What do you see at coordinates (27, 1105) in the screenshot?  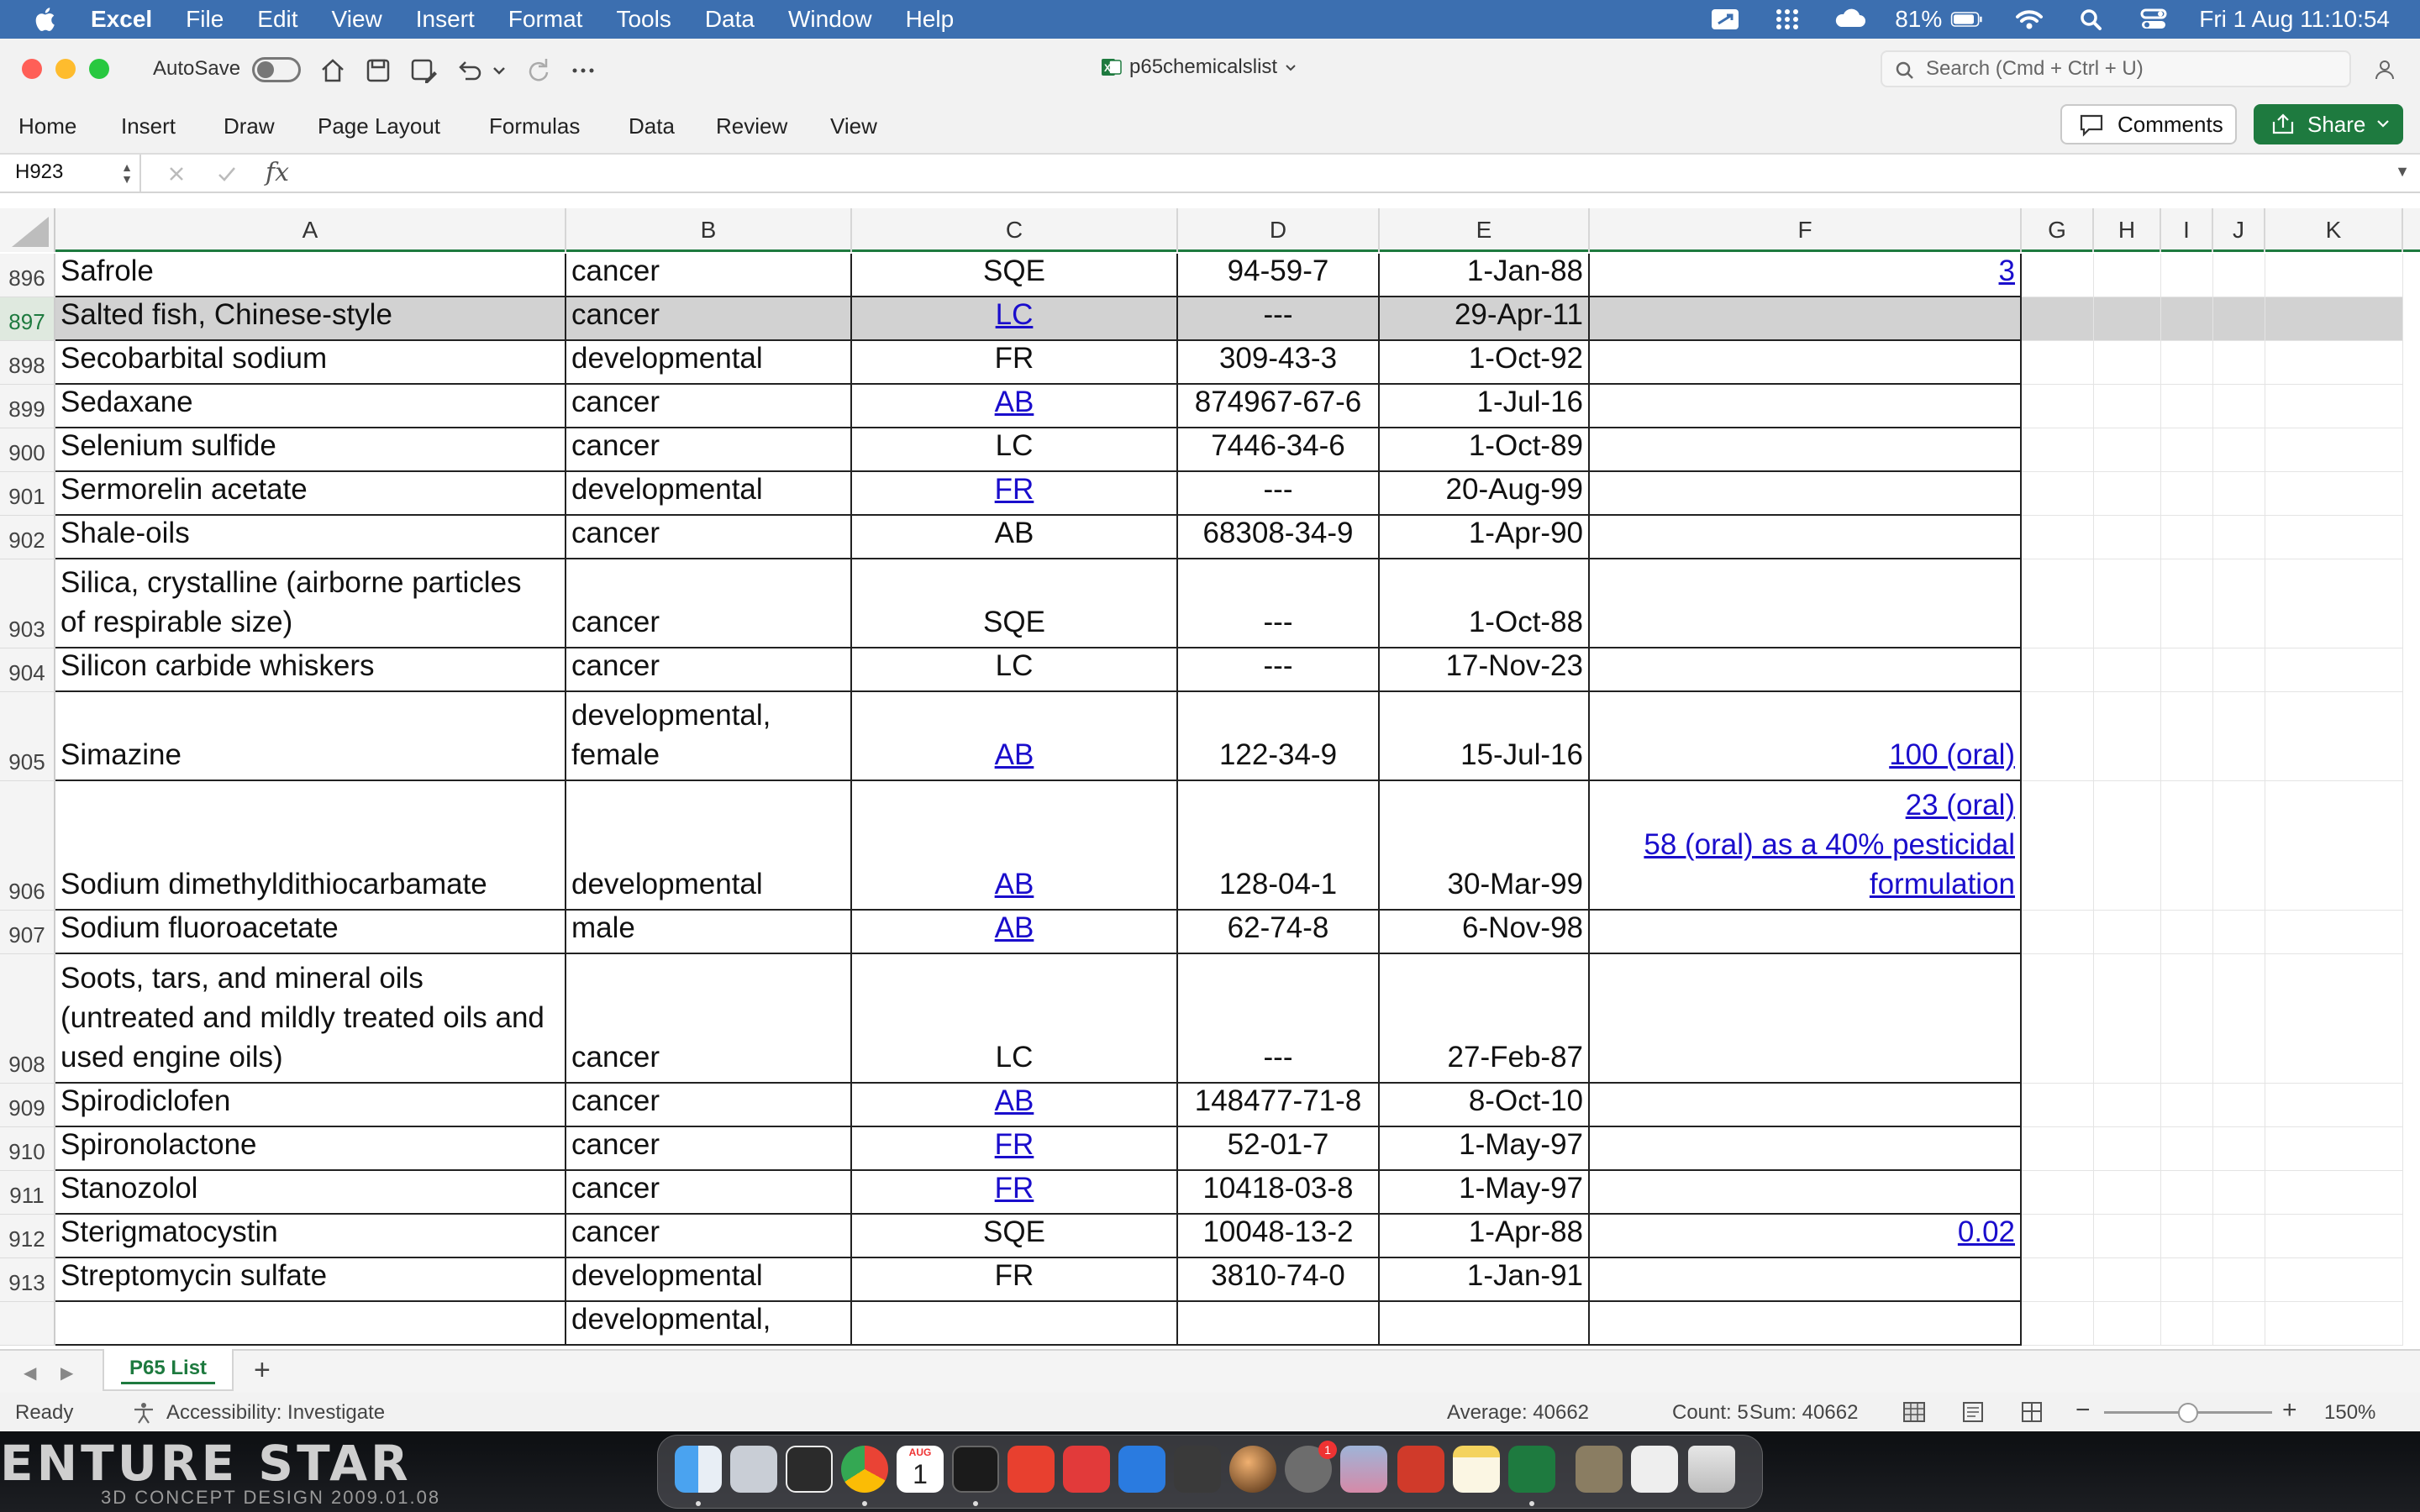 I see `row-header: 909` at bounding box center [27, 1105].